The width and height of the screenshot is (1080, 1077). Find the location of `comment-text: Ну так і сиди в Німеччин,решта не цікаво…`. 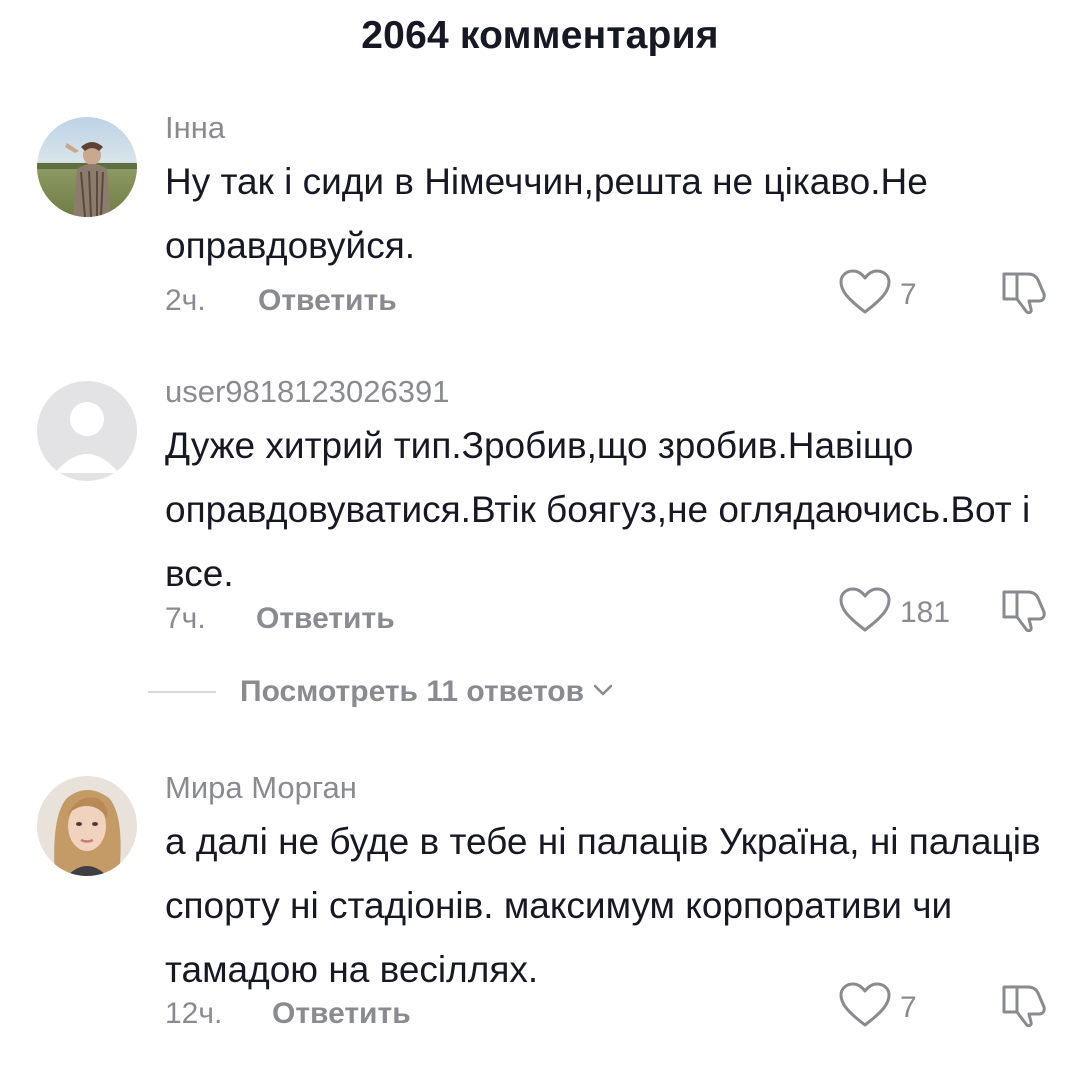

comment-text: Ну так і сиди в Німеччин,решта не цікаво… is located at coordinates (546, 213).